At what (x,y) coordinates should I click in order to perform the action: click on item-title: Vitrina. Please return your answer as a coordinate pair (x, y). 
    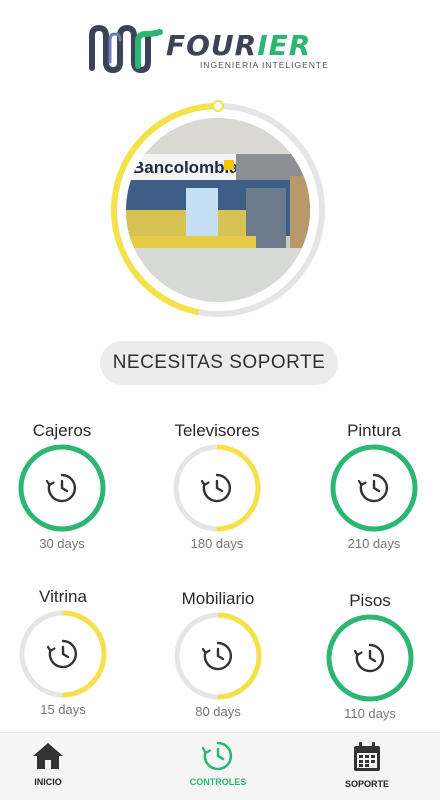
    Looking at the image, I should click on (63, 596).